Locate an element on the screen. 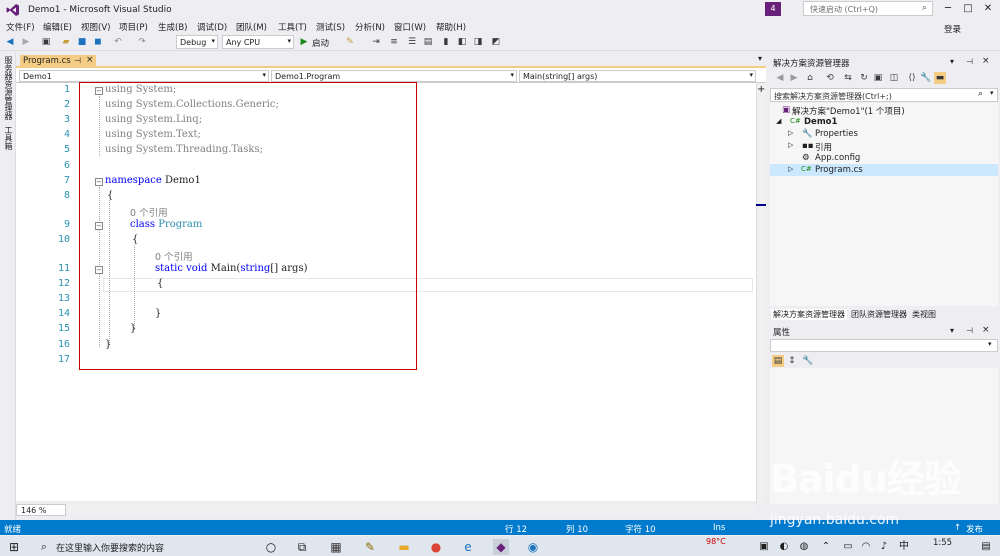 This screenshot has width=1000, height=556. view-code-icon: ⟨⟩ is located at coordinates (912, 78).